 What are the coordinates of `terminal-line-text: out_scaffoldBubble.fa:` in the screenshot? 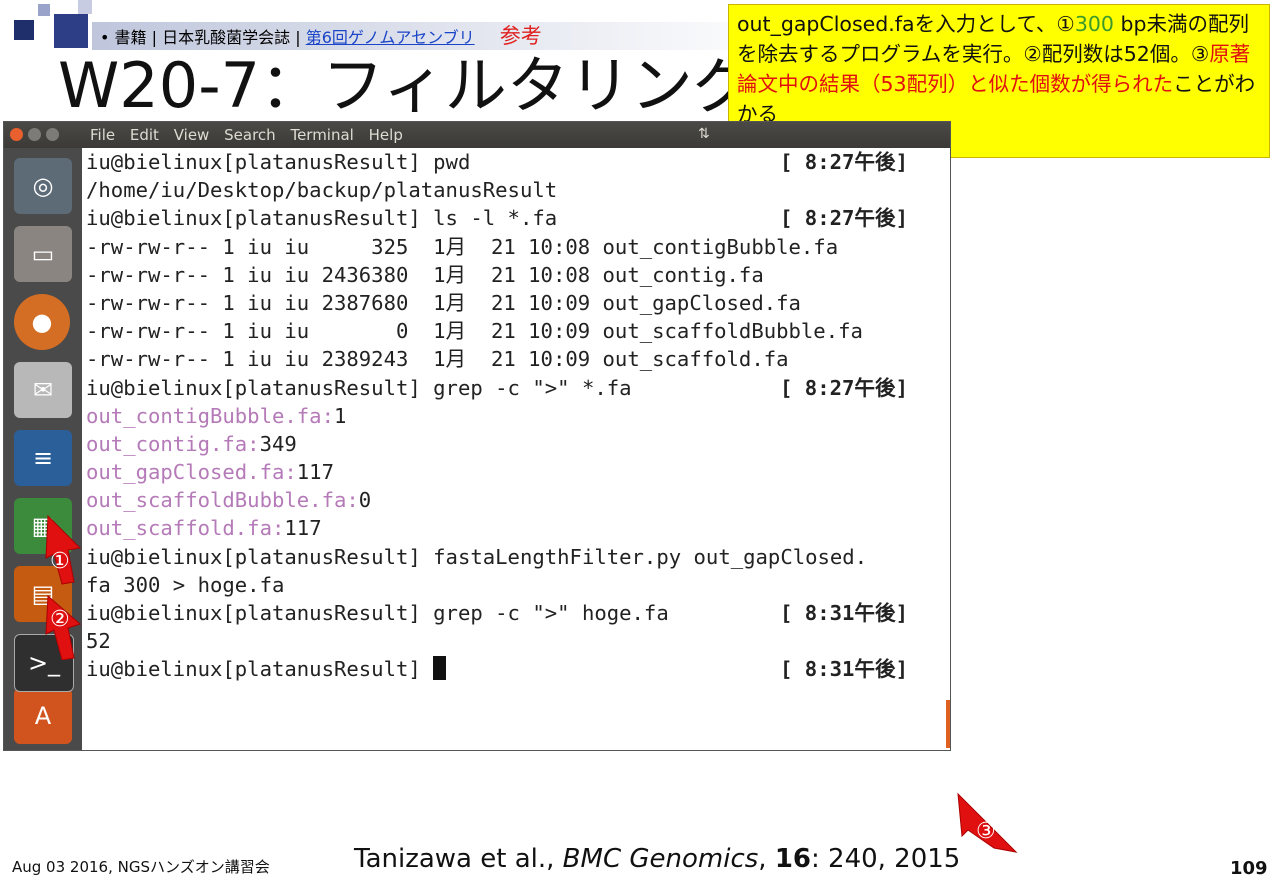 It's located at (222, 500).